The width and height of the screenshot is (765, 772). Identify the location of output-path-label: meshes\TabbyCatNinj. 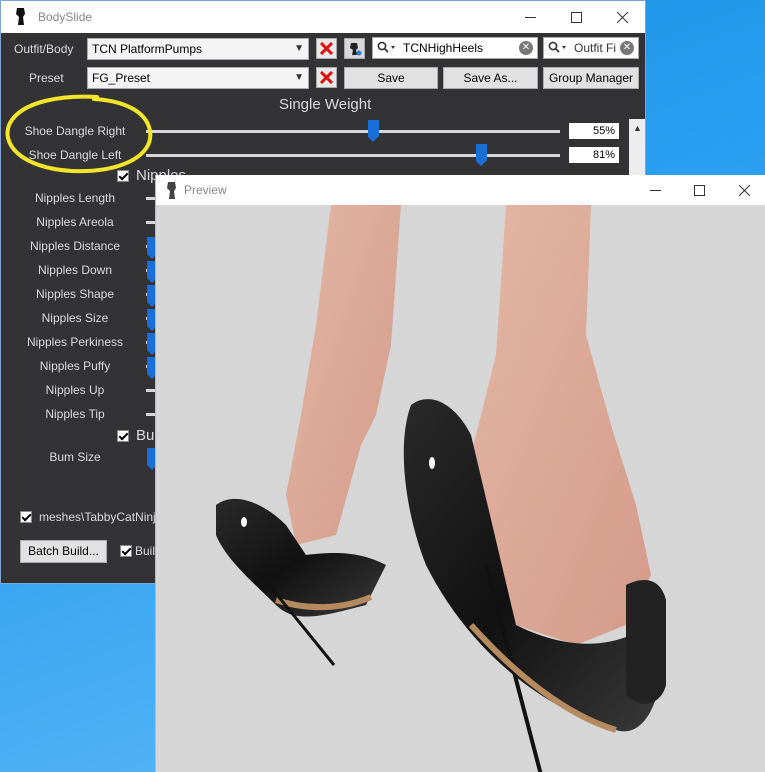
(97, 517).